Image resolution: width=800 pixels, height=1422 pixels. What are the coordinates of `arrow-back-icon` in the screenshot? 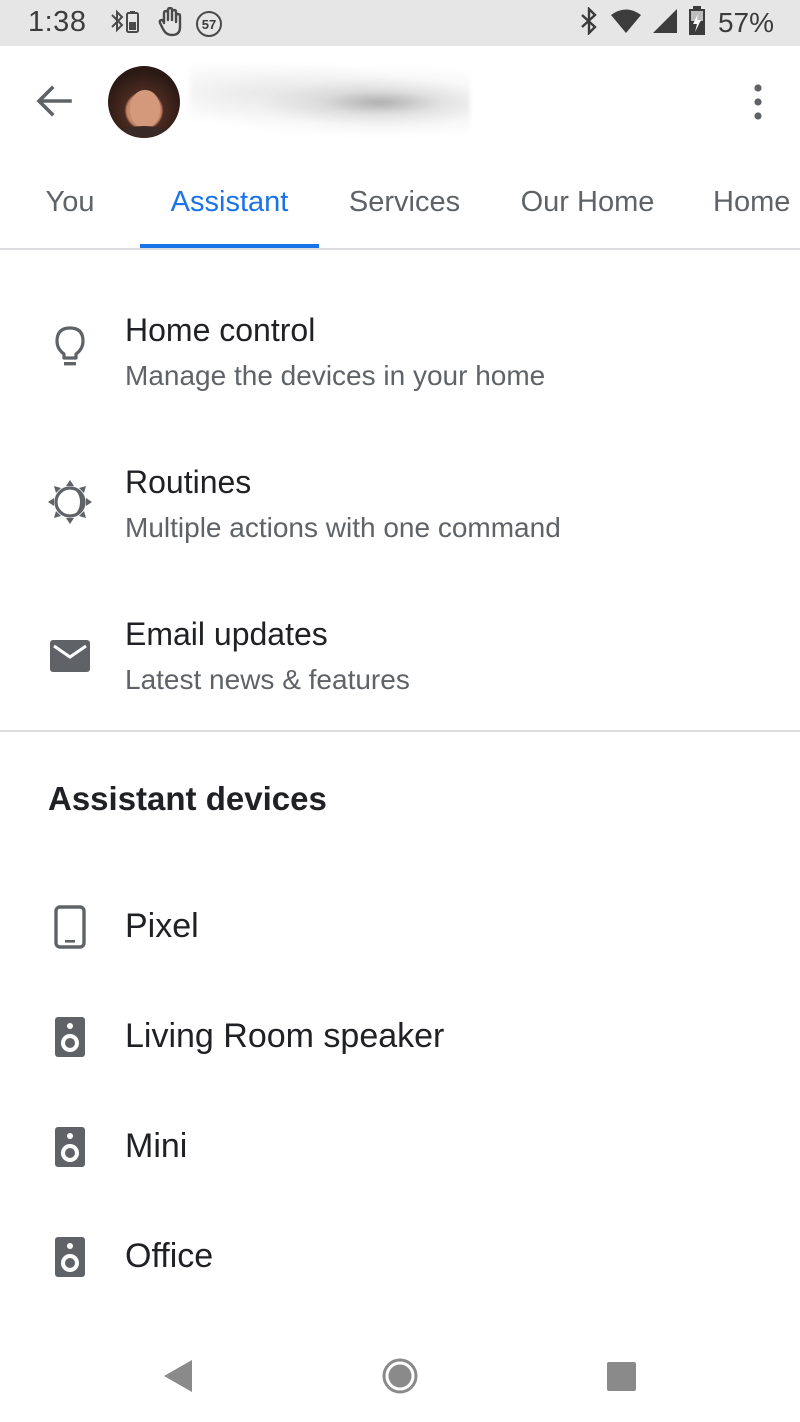 It's located at (54, 101).